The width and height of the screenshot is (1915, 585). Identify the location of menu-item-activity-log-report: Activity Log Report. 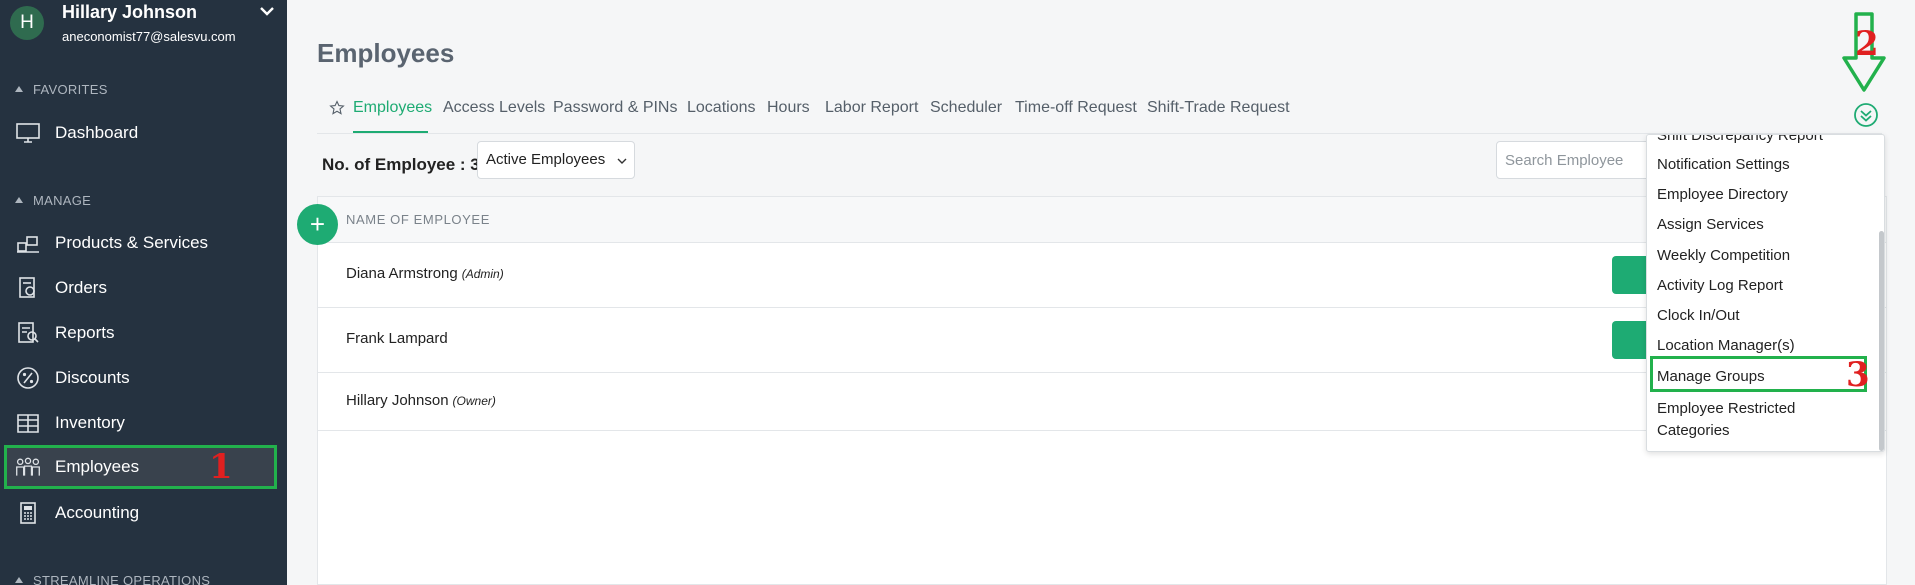
(1720, 285).